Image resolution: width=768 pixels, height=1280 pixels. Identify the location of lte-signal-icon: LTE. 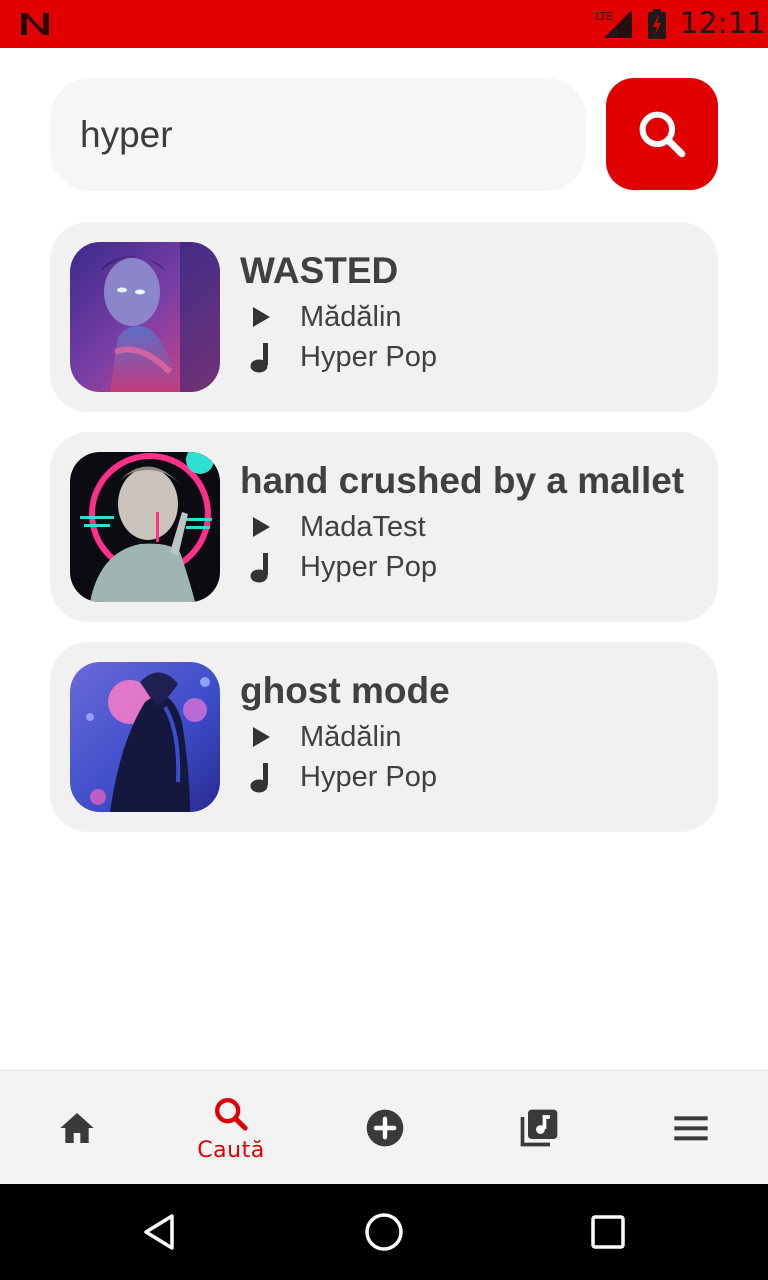
(613, 24).